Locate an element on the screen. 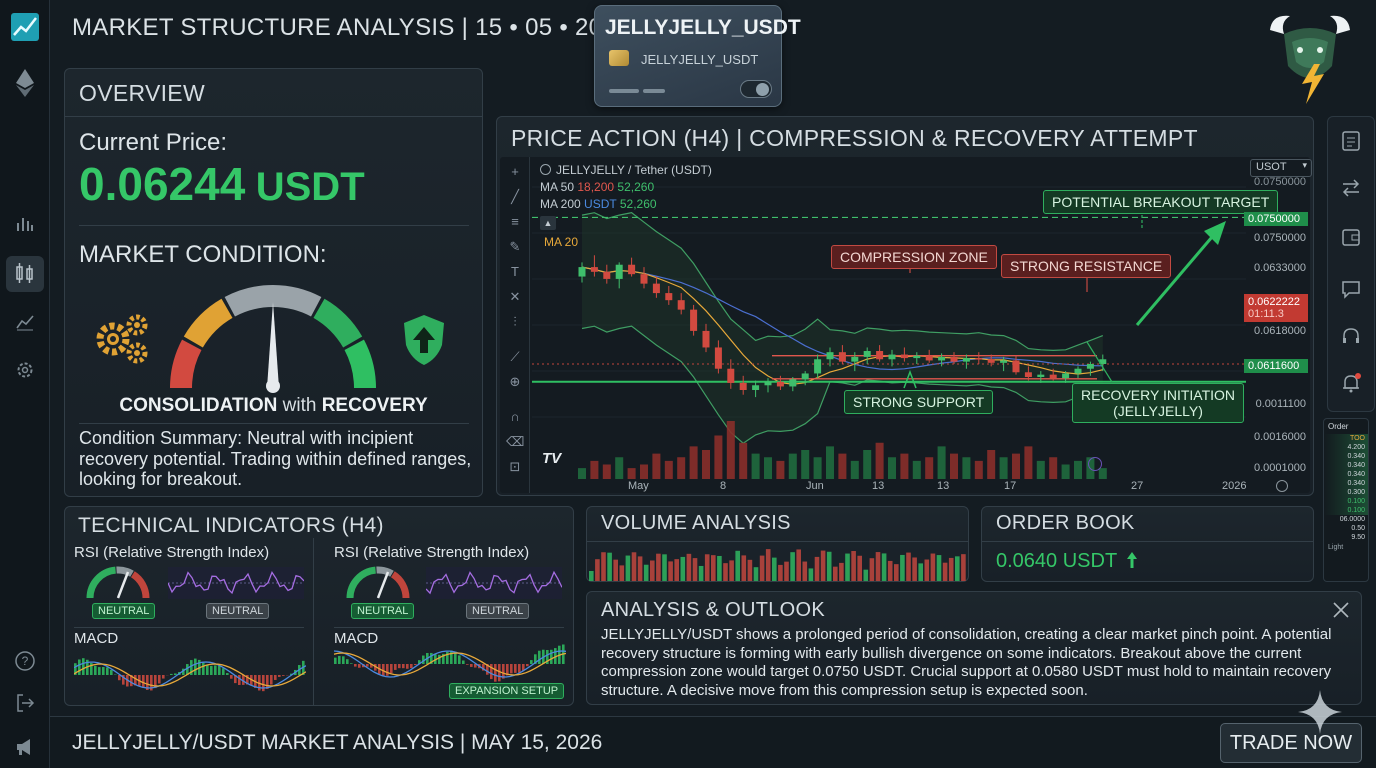 The height and width of the screenshot is (768, 1376). bar-chart-icon is located at coordinates (25, 225).